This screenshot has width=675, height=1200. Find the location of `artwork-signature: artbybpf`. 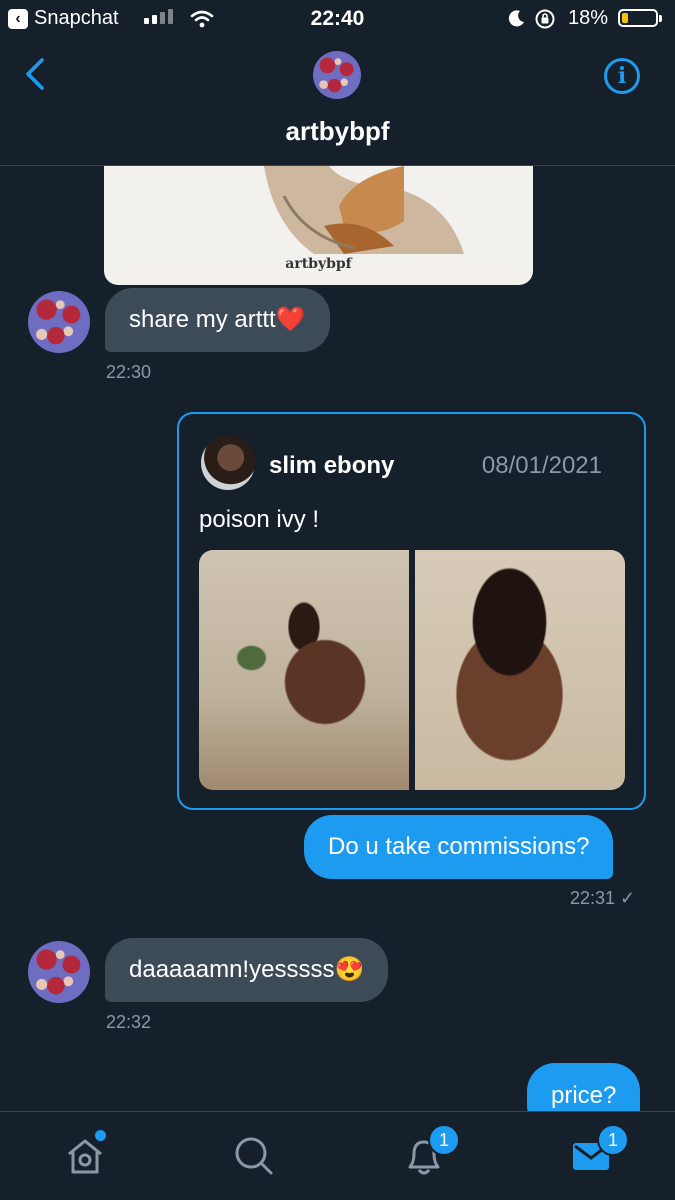

artwork-signature: artbybpf is located at coordinates (318, 264).